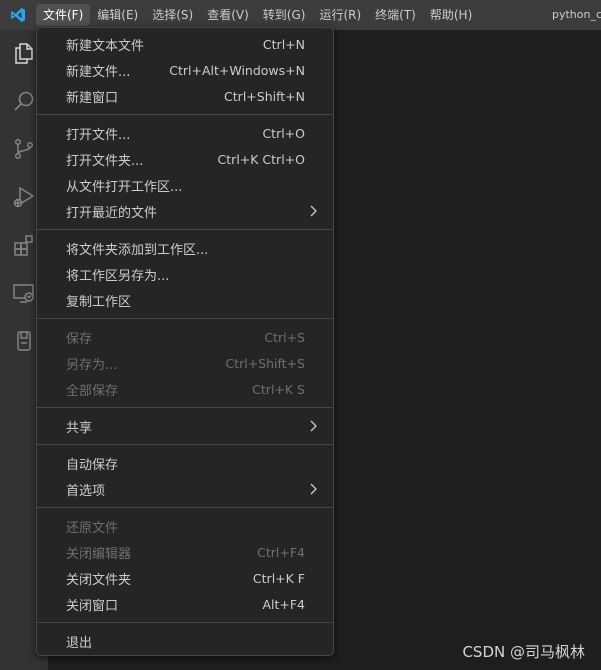  I want to click on menu-item-open-recent: 打开最近的文件, so click(185, 211).